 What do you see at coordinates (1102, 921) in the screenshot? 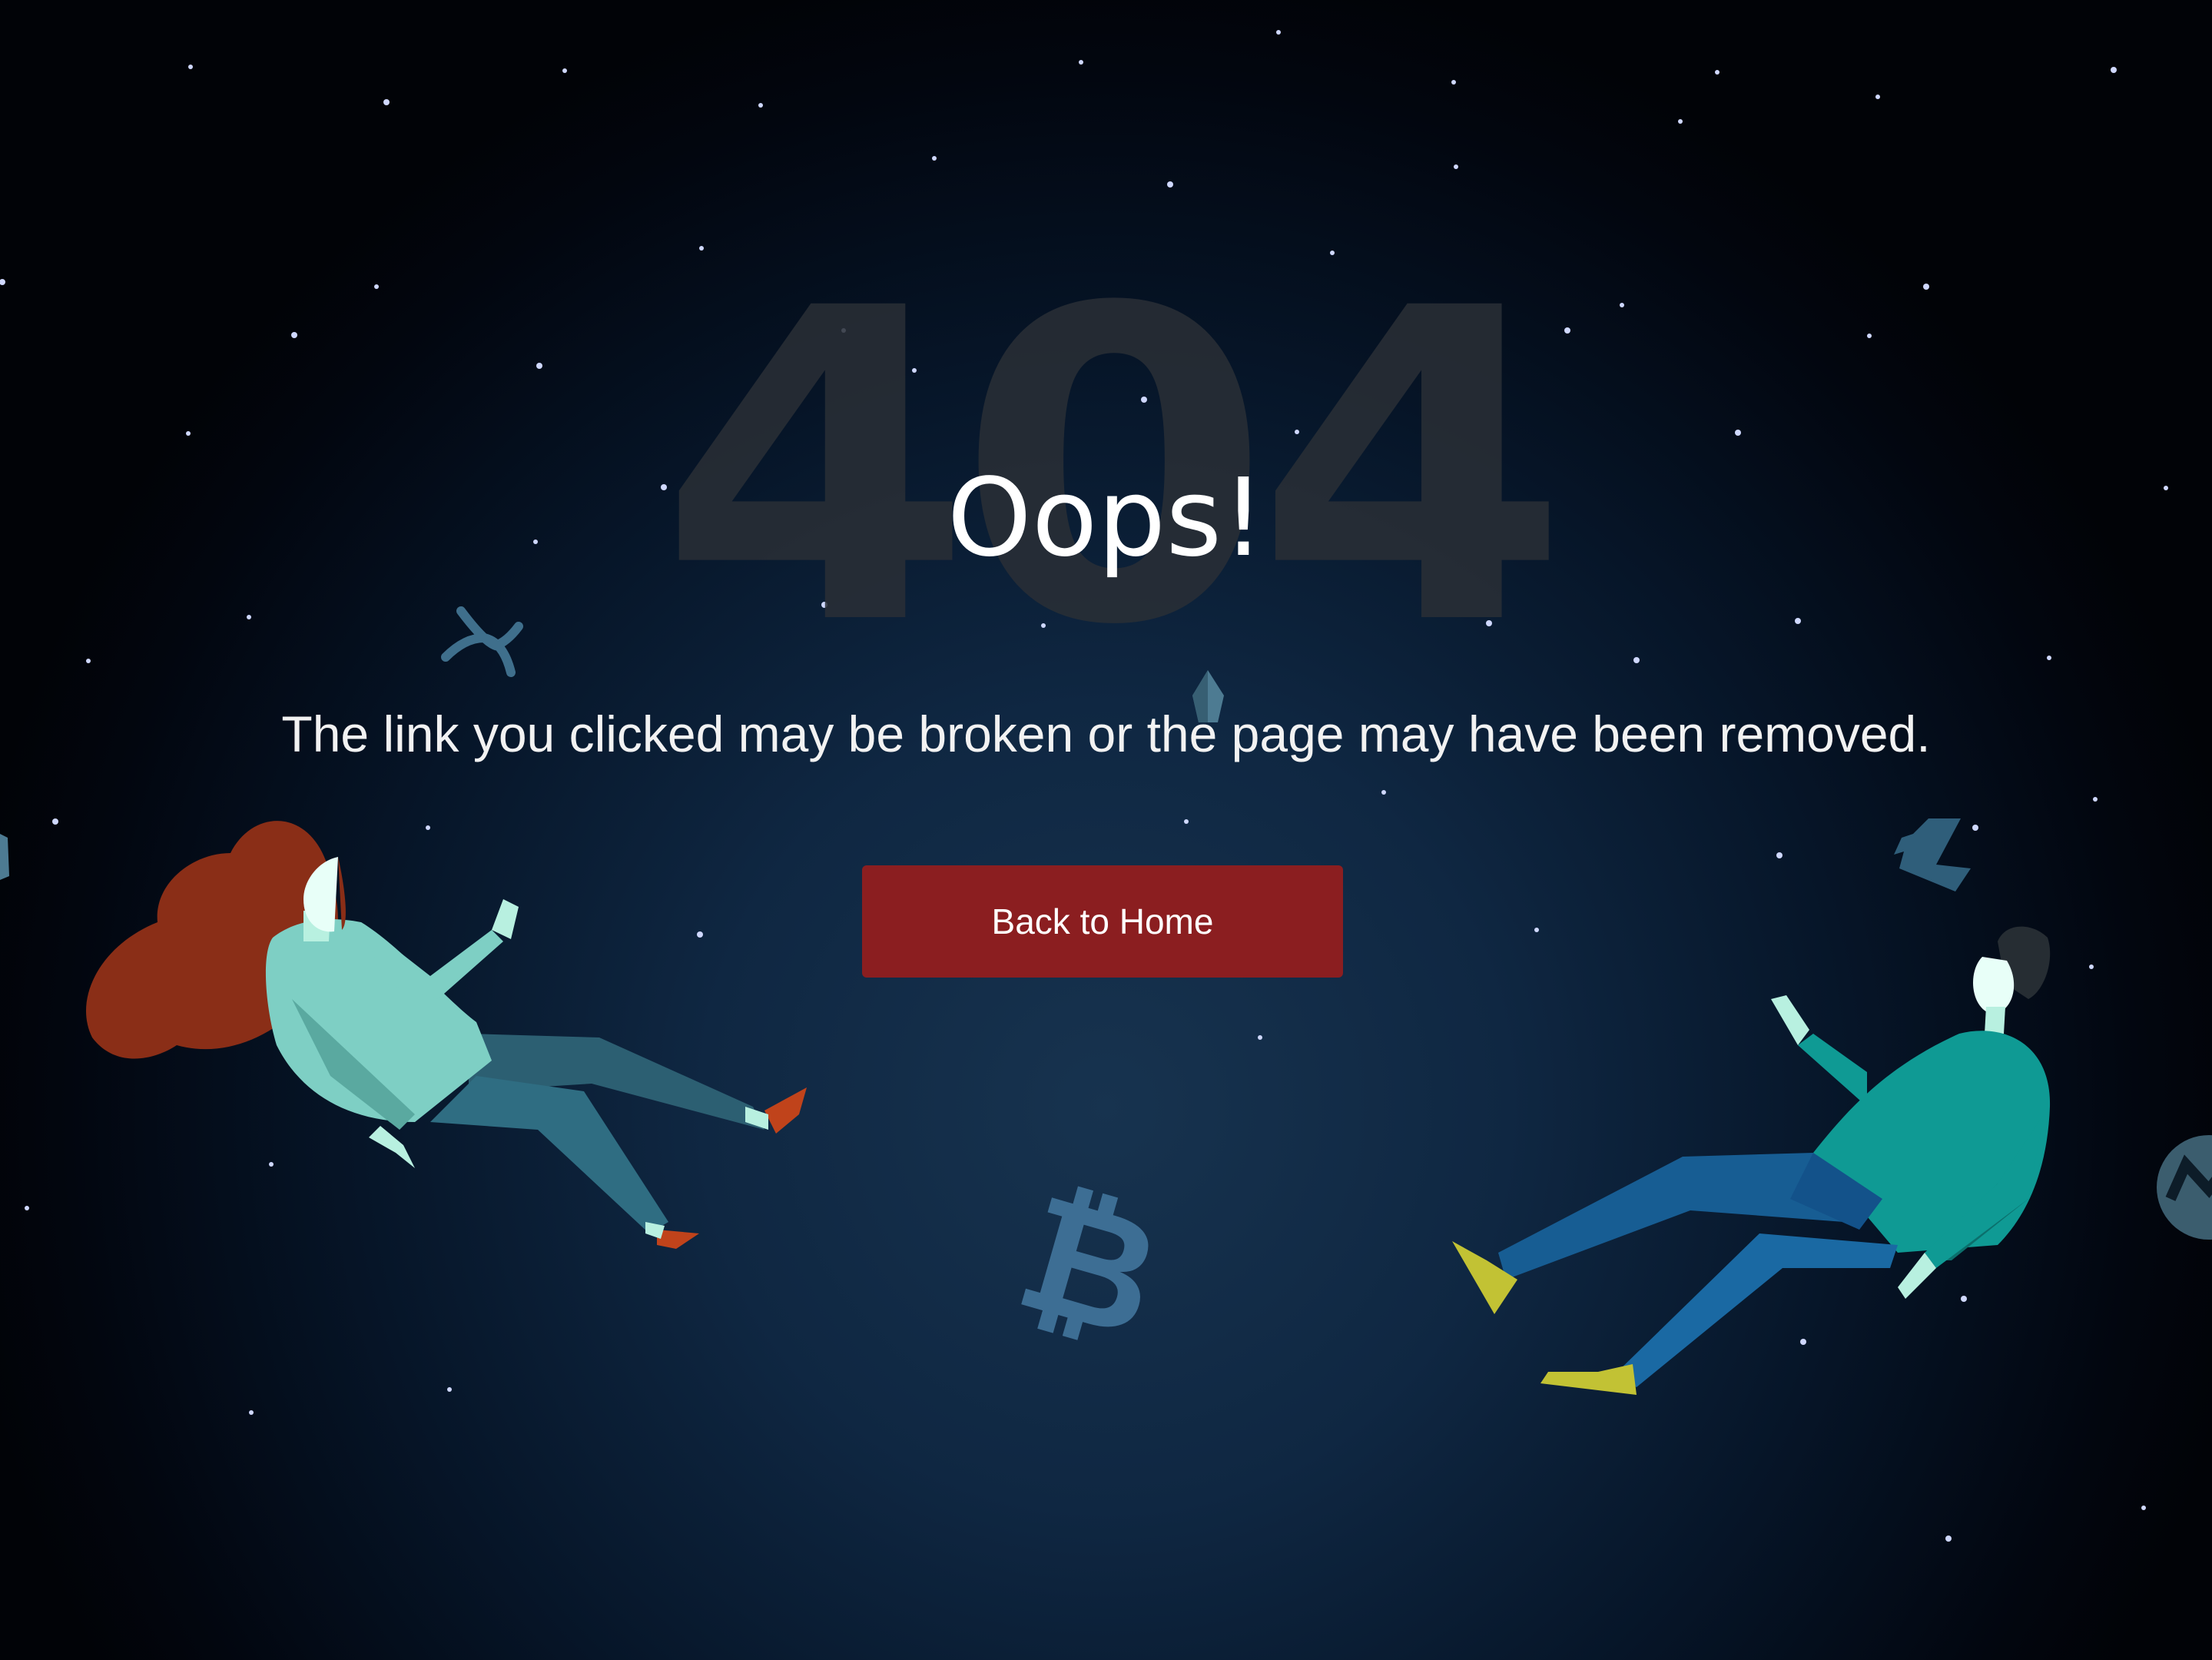
I see `back-to-home-button: Back to Home` at bounding box center [1102, 921].